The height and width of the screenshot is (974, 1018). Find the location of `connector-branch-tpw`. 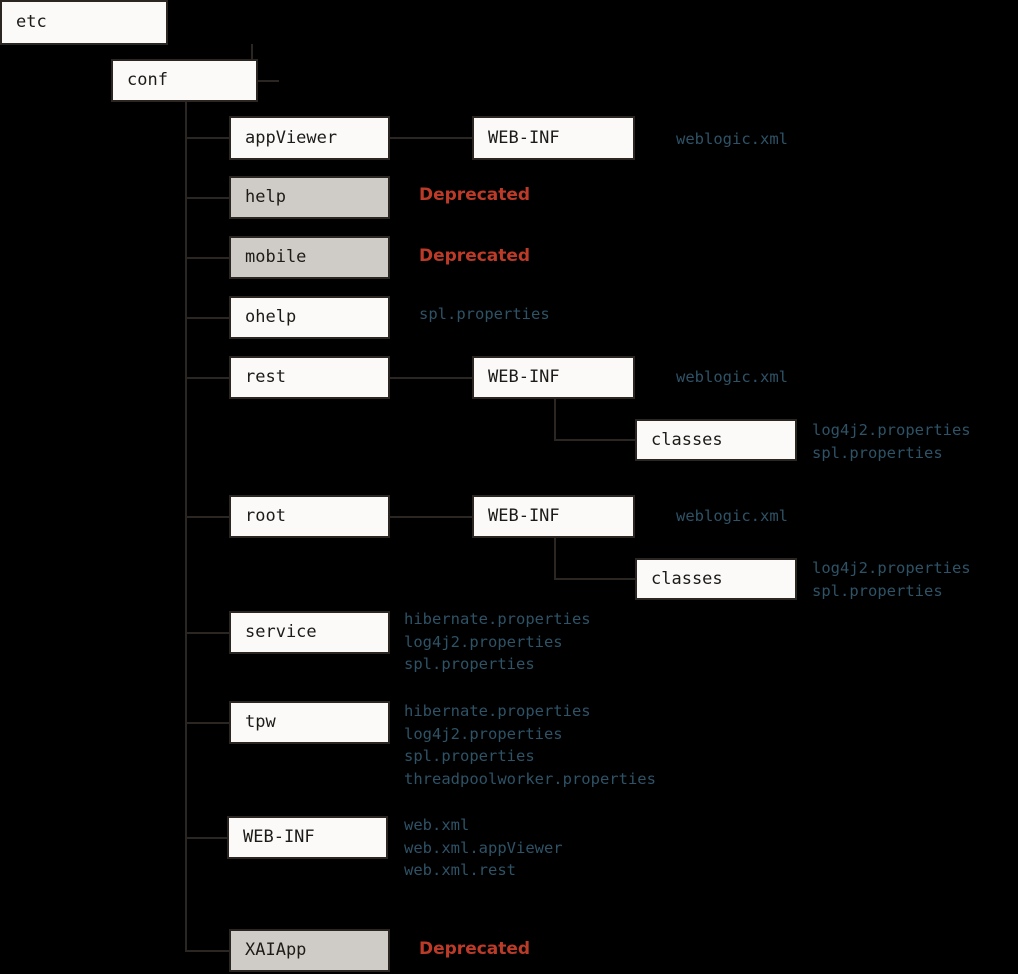

connector-branch-tpw is located at coordinates (208, 723).